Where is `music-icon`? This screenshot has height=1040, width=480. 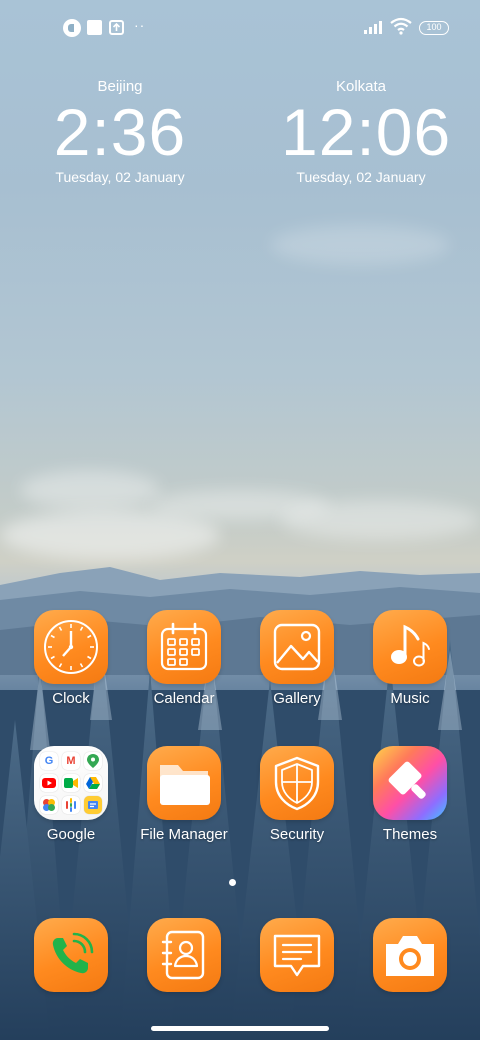 music-icon is located at coordinates (410, 647).